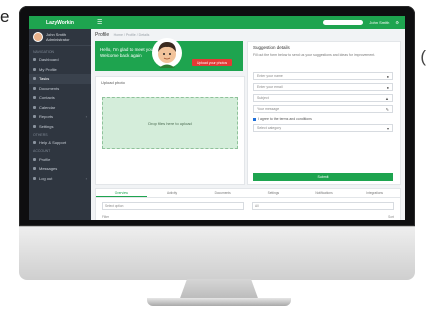  What do you see at coordinates (42, 151) in the screenshot?
I see `sidebar-item-label: ACCOUNT` at bounding box center [42, 151].